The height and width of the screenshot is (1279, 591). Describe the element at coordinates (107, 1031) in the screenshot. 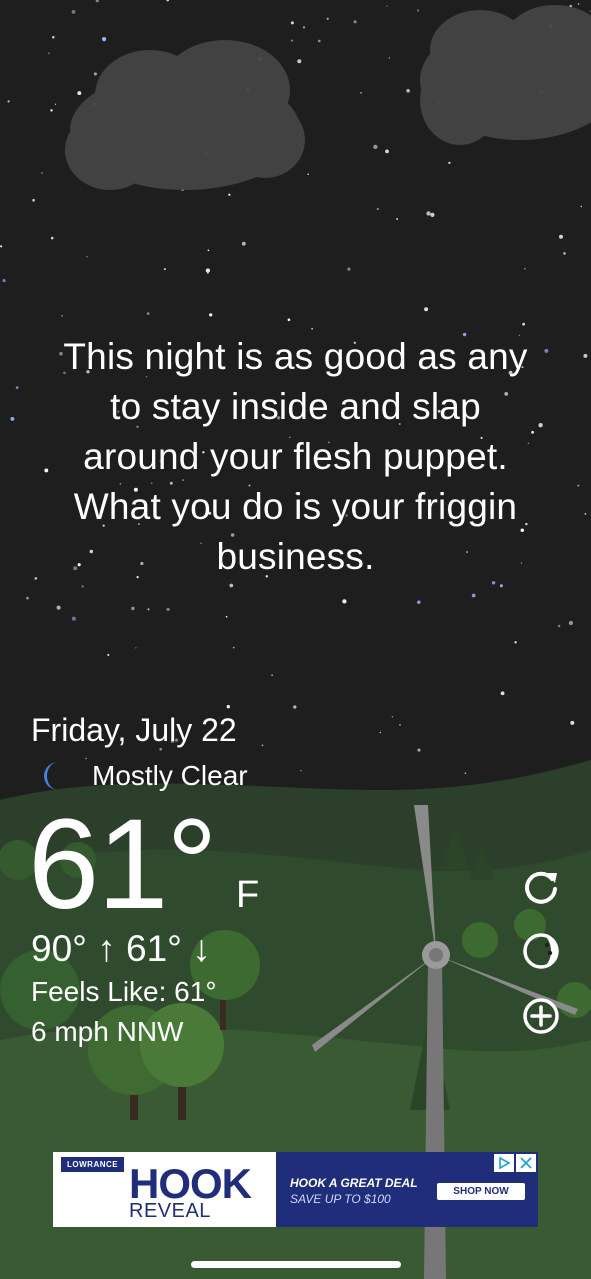

I see `wind-speed: 6 mph NNW` at that location.